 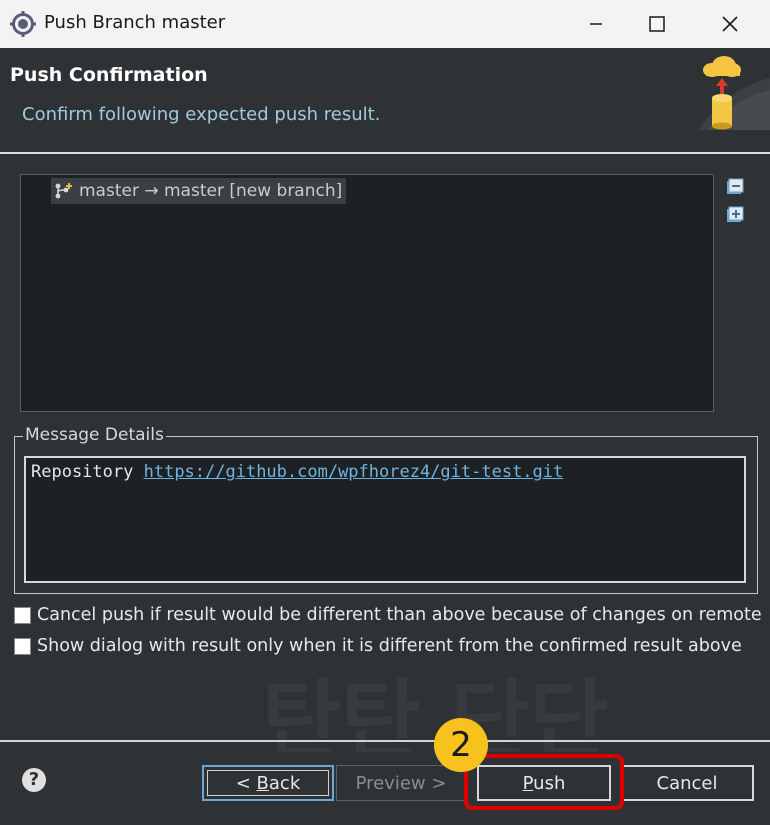 I want to click on new-branch-icon, so click(x=63, y=191).